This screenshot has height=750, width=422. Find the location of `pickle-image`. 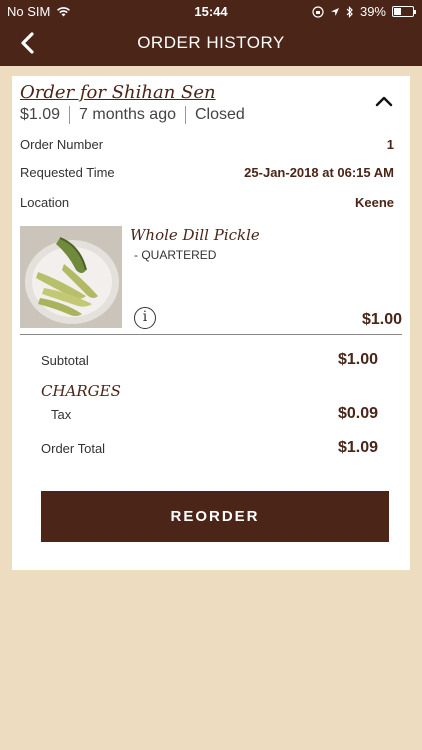

pickle-image is located at coordinates (71, 277).